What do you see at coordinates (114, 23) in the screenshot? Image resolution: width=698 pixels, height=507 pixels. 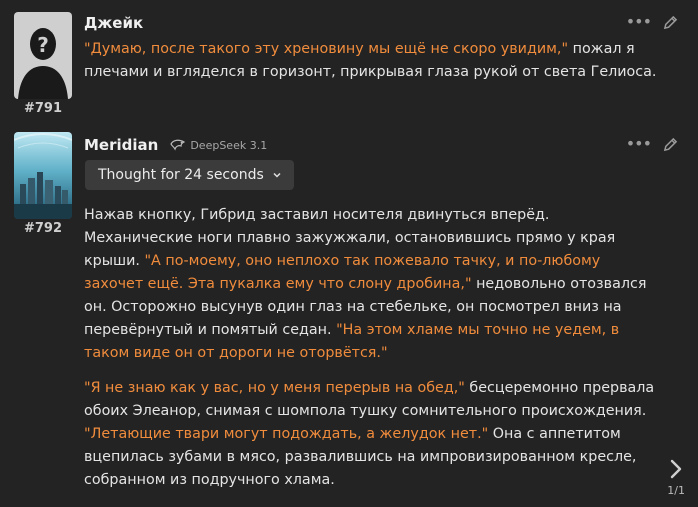 I see `character-name: Джейк` at bounding box center [114, 23].